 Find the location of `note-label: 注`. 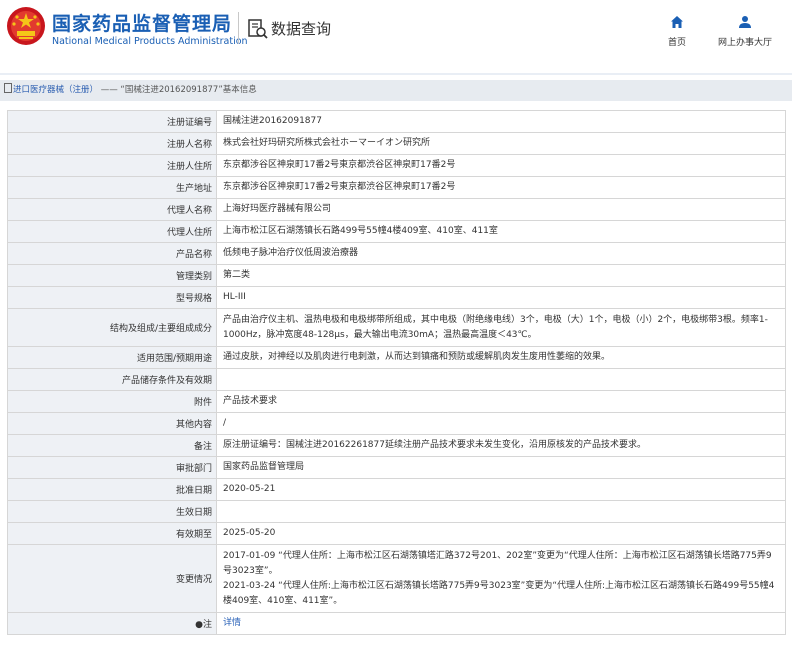

note-label: 注 is located at coordinates (207, 625).